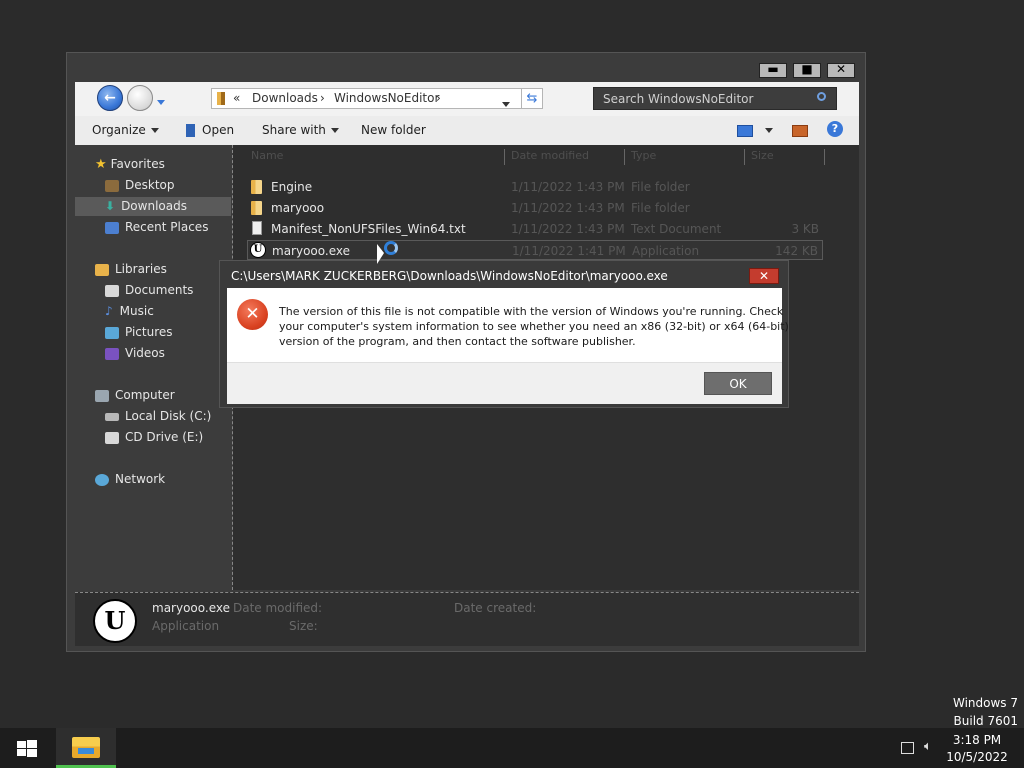 The image size is (1024, 768). Describe the element at coordinates (285, 98) in the screenshot. I see `breadcrumb-downloads: Downloads` at that location.